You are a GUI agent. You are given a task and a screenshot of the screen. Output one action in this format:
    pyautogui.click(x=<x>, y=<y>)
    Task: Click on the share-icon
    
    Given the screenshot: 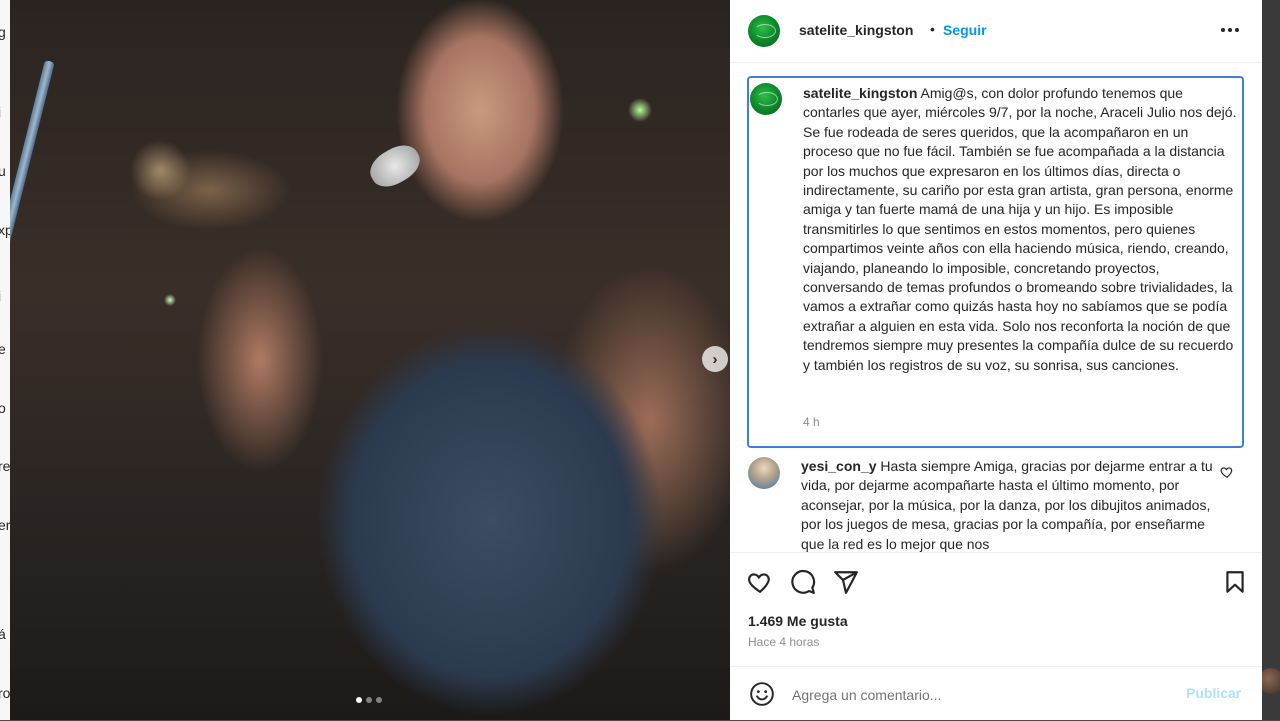 What is the action you would take?
    pyautogui.click(x=846, y=582)
    